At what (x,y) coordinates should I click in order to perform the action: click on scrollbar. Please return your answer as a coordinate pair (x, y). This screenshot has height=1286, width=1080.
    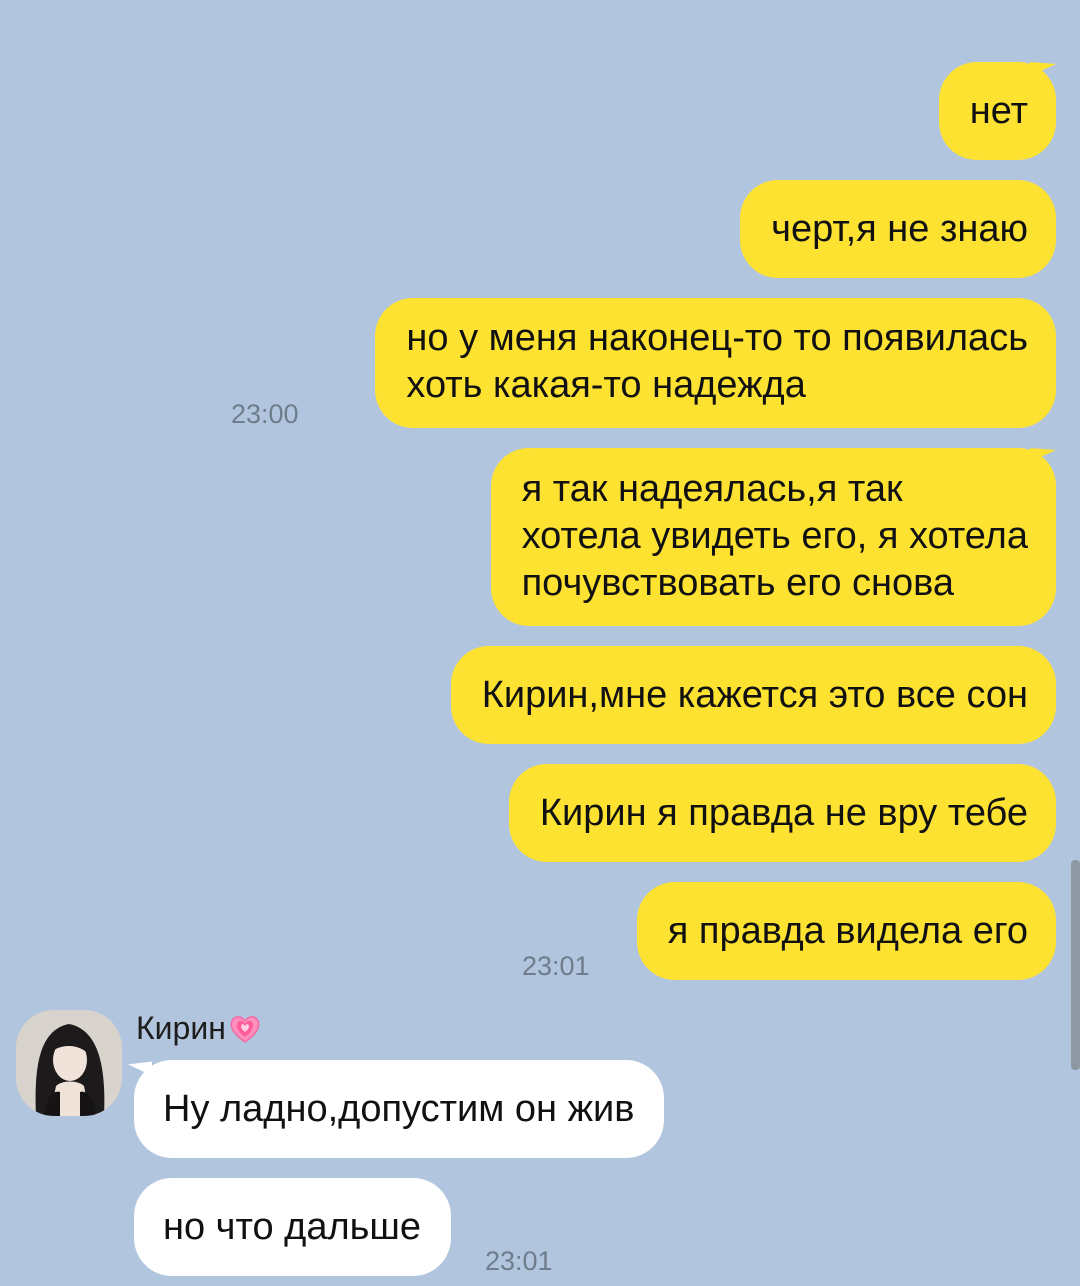
    Looking at the image, I should click on (1075, 965).